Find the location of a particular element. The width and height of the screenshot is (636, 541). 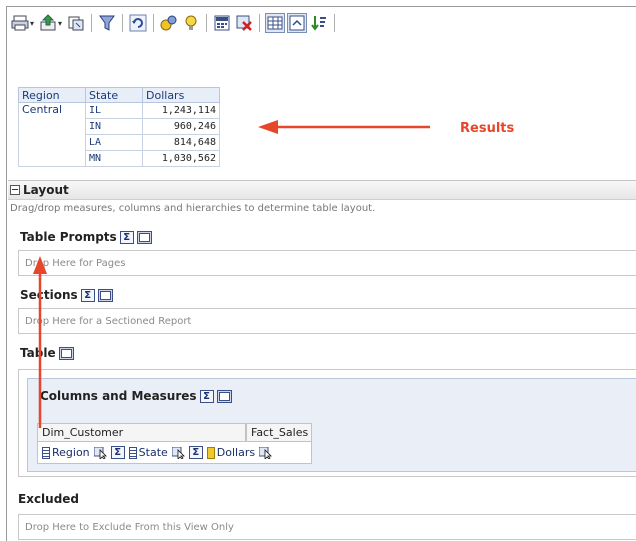

state-cell: MN is located at coordinates (114, 158).